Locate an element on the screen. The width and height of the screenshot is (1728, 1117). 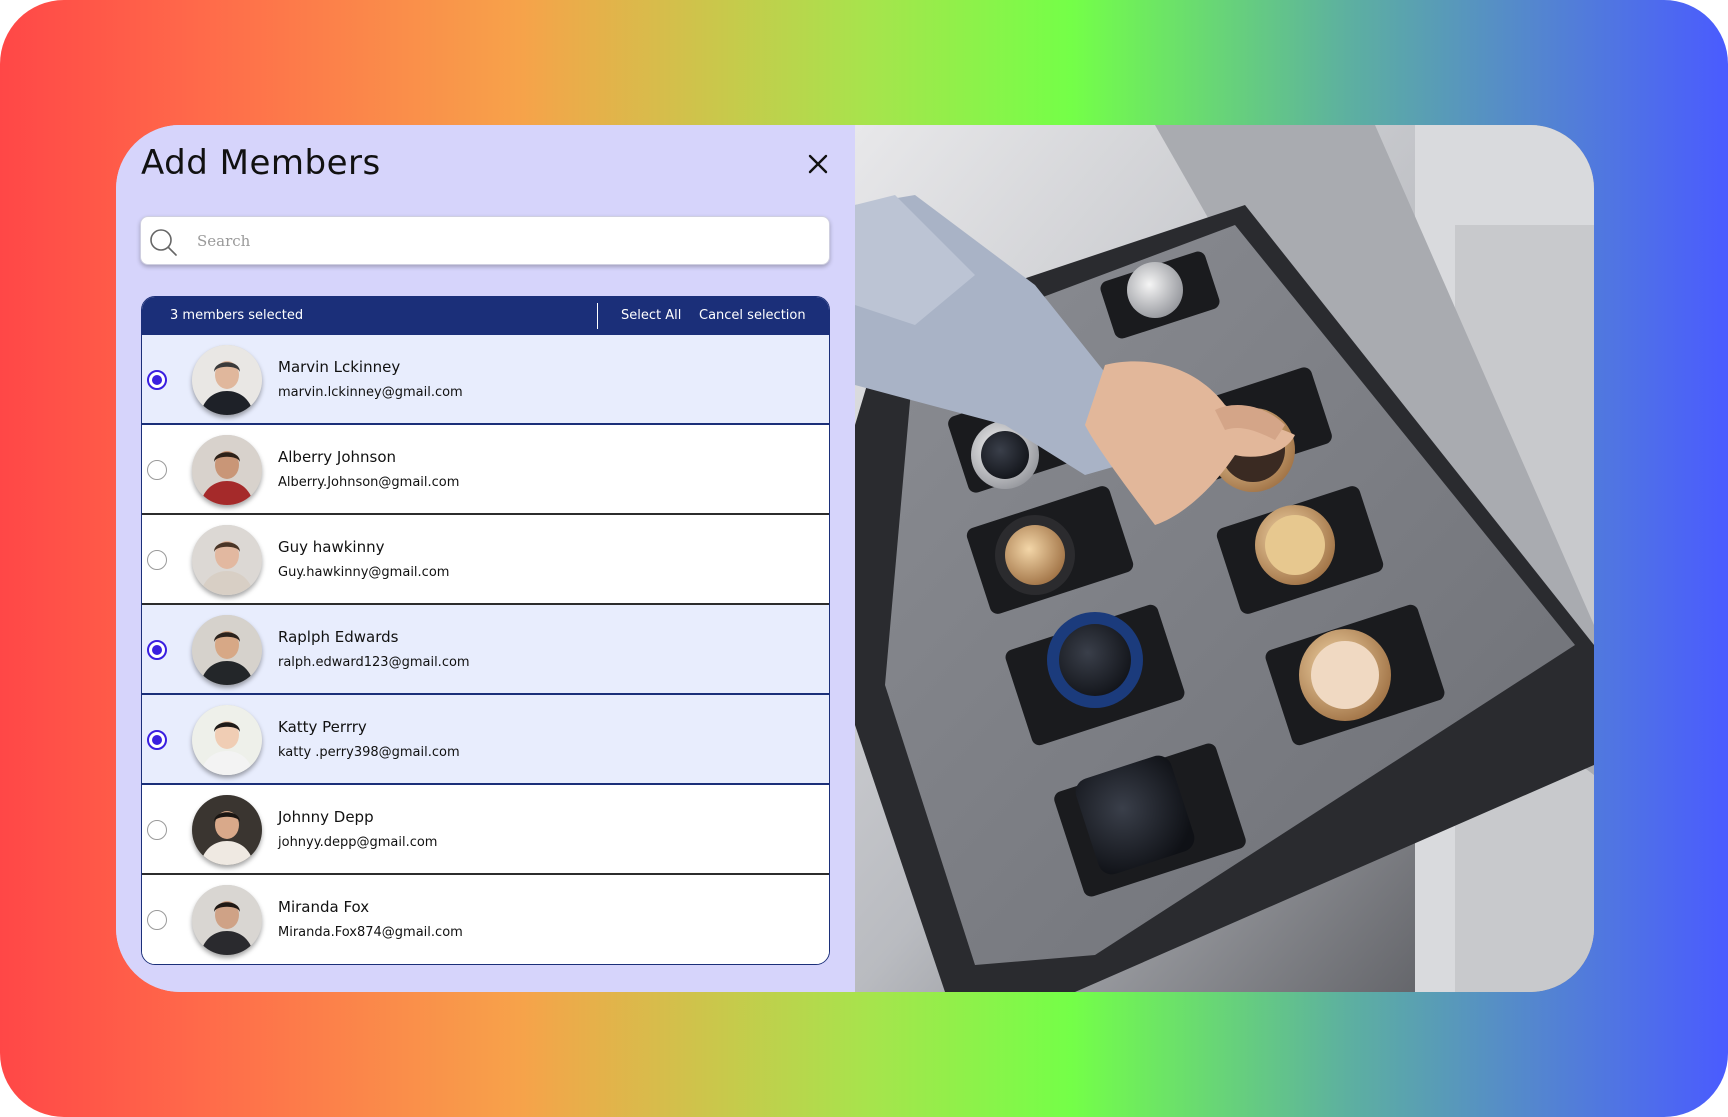
cancel-selection-button: Cancel selection is located at coordinates (752, 315).